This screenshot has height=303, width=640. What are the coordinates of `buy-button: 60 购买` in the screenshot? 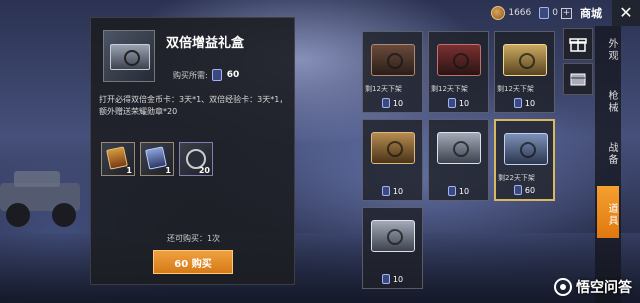 It's located at (193, 262).